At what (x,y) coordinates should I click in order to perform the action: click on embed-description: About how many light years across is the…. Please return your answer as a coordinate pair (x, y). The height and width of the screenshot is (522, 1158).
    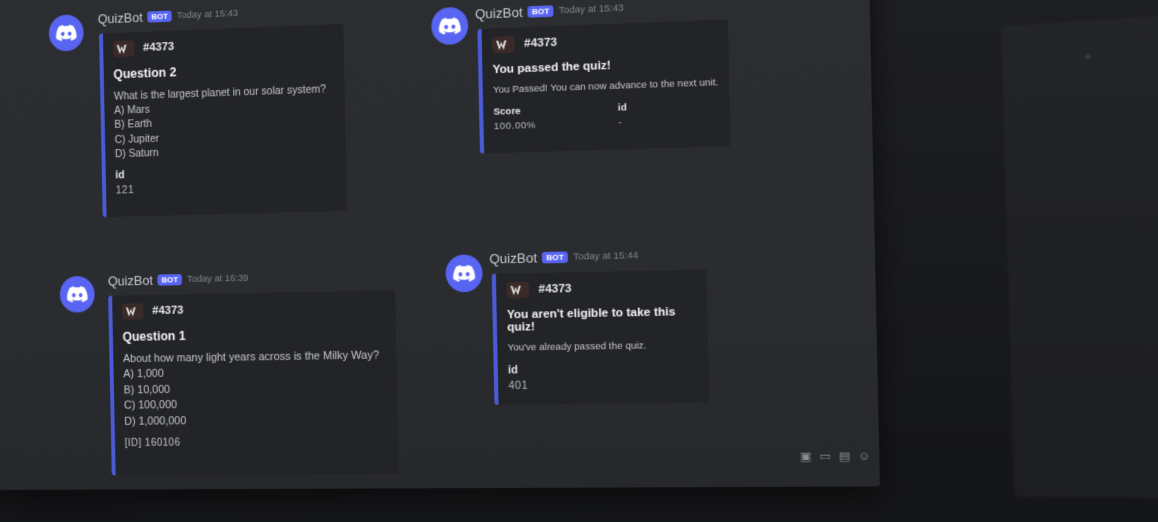
    Looking at the image, I should click on (255, 389).